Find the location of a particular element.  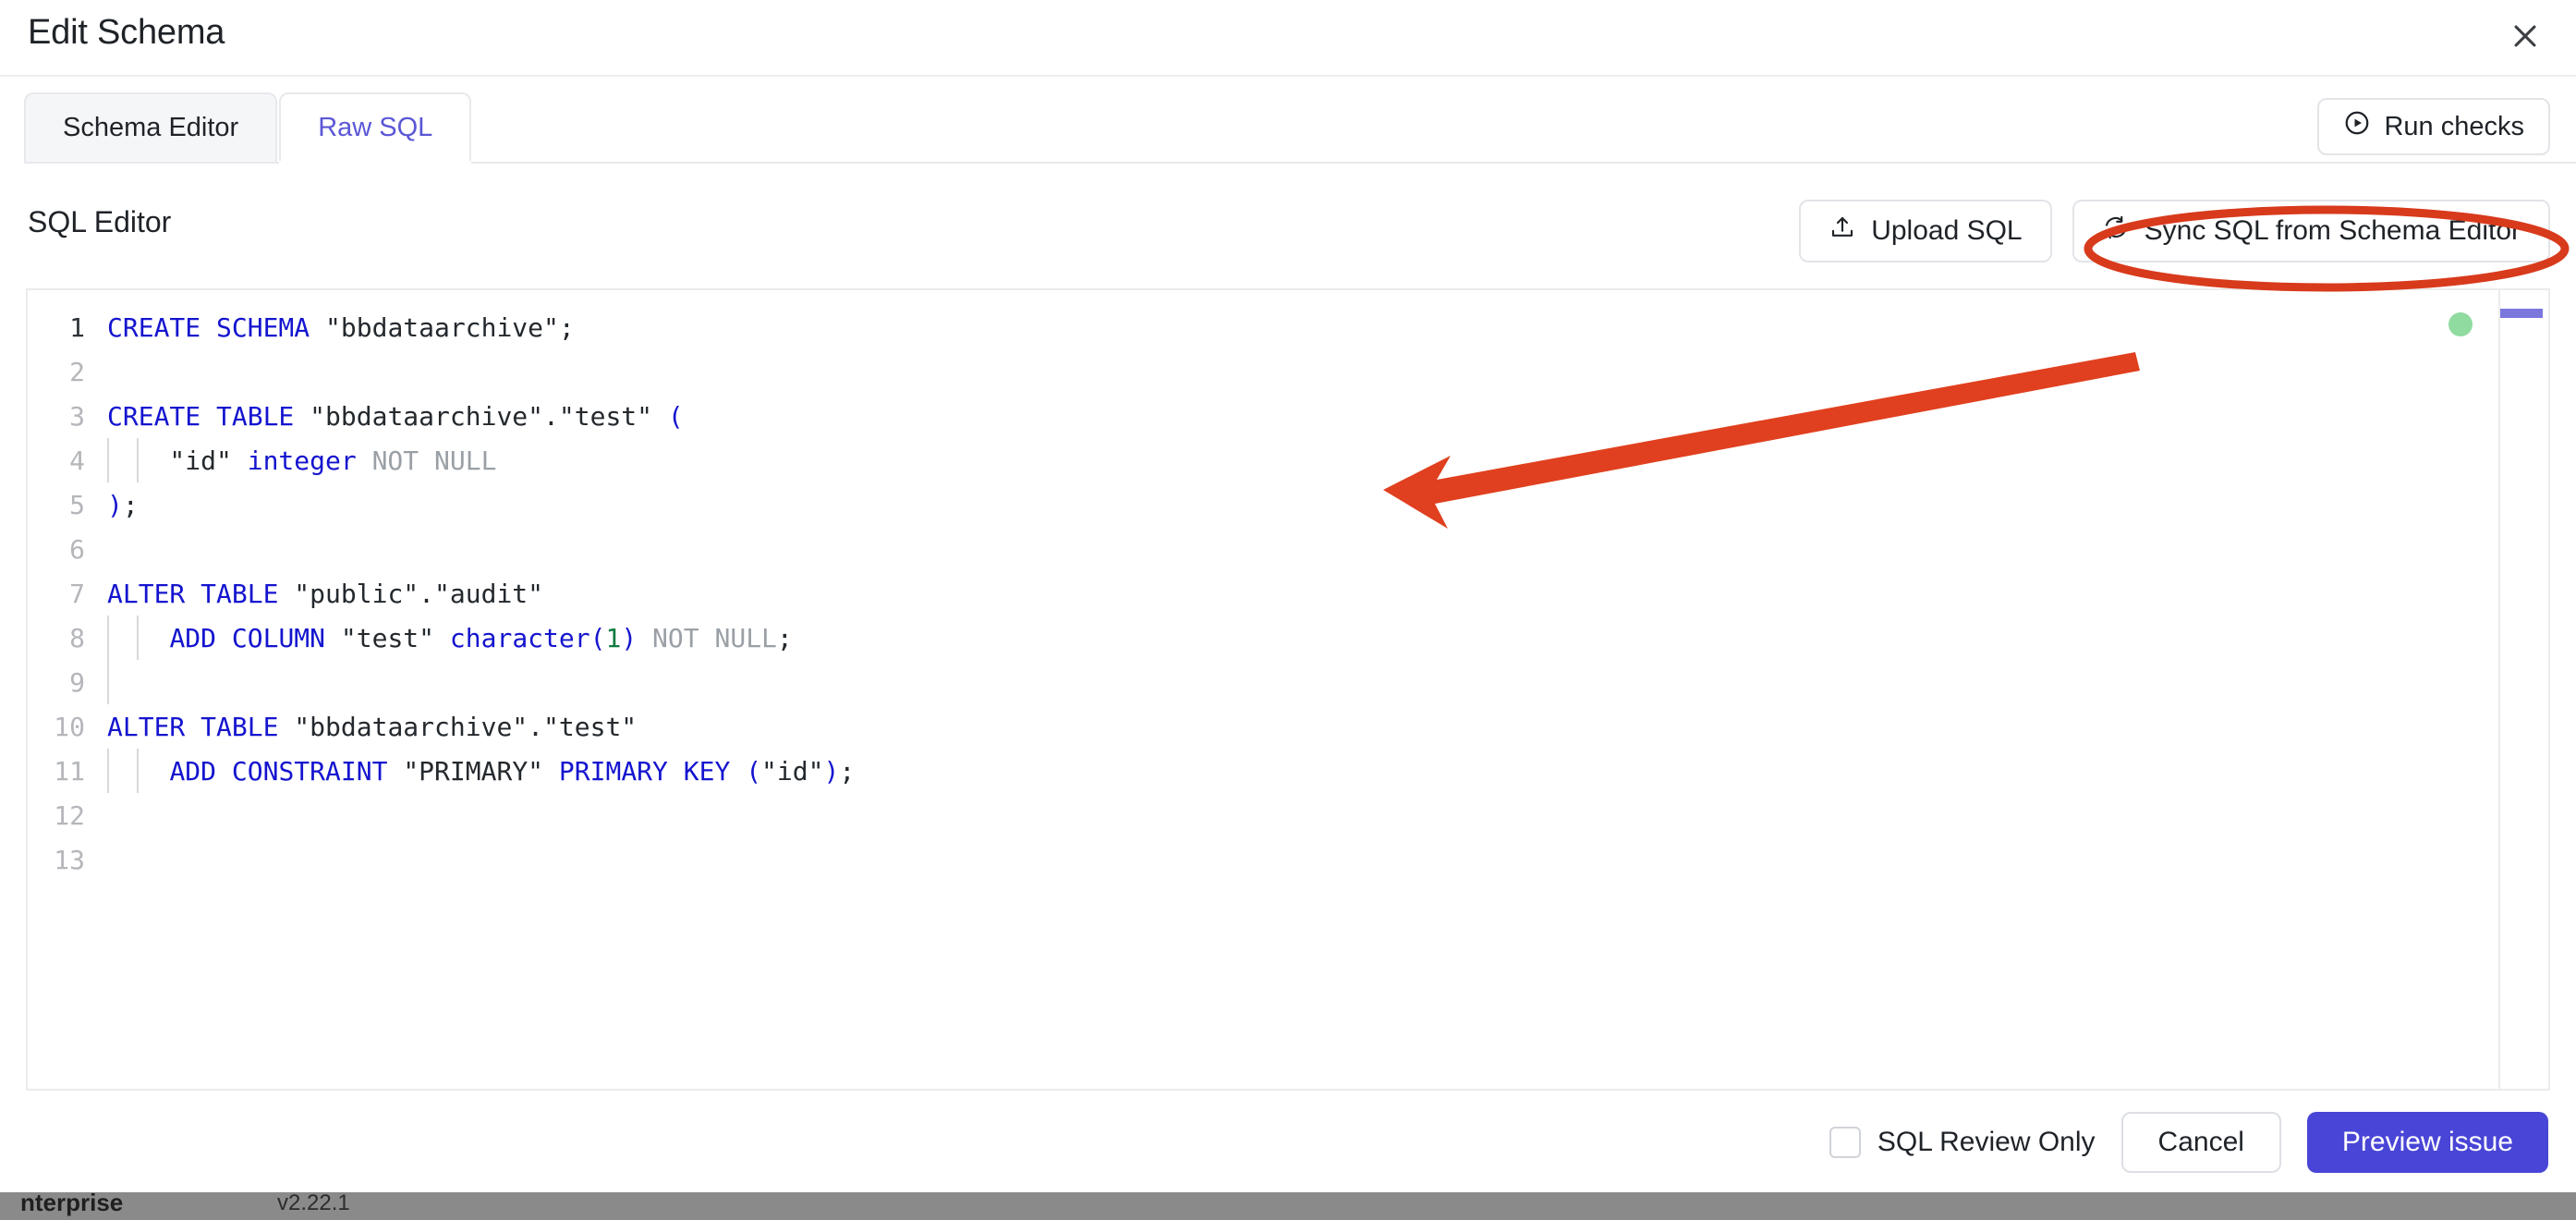

editor-status-dot is located at coordinates (2460, 324).